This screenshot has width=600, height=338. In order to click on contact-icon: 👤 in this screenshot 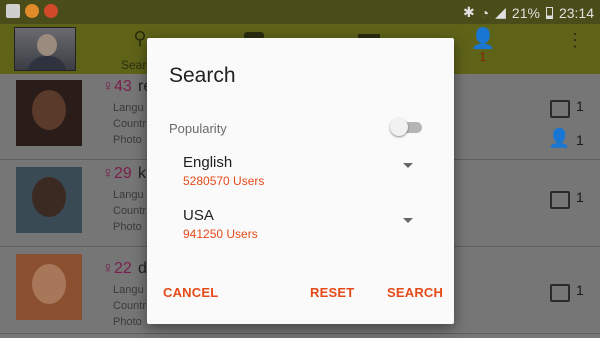, I will do `click(559, 138)`.